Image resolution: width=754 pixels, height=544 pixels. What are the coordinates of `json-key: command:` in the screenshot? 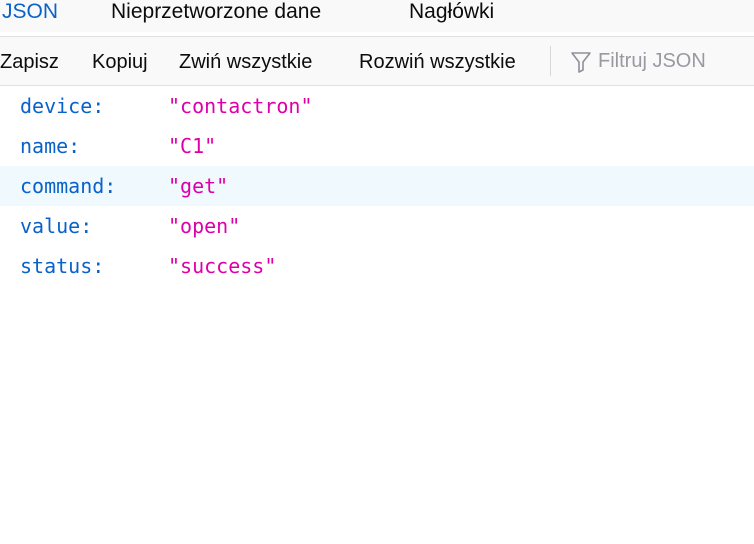 It's located at (68, 186).